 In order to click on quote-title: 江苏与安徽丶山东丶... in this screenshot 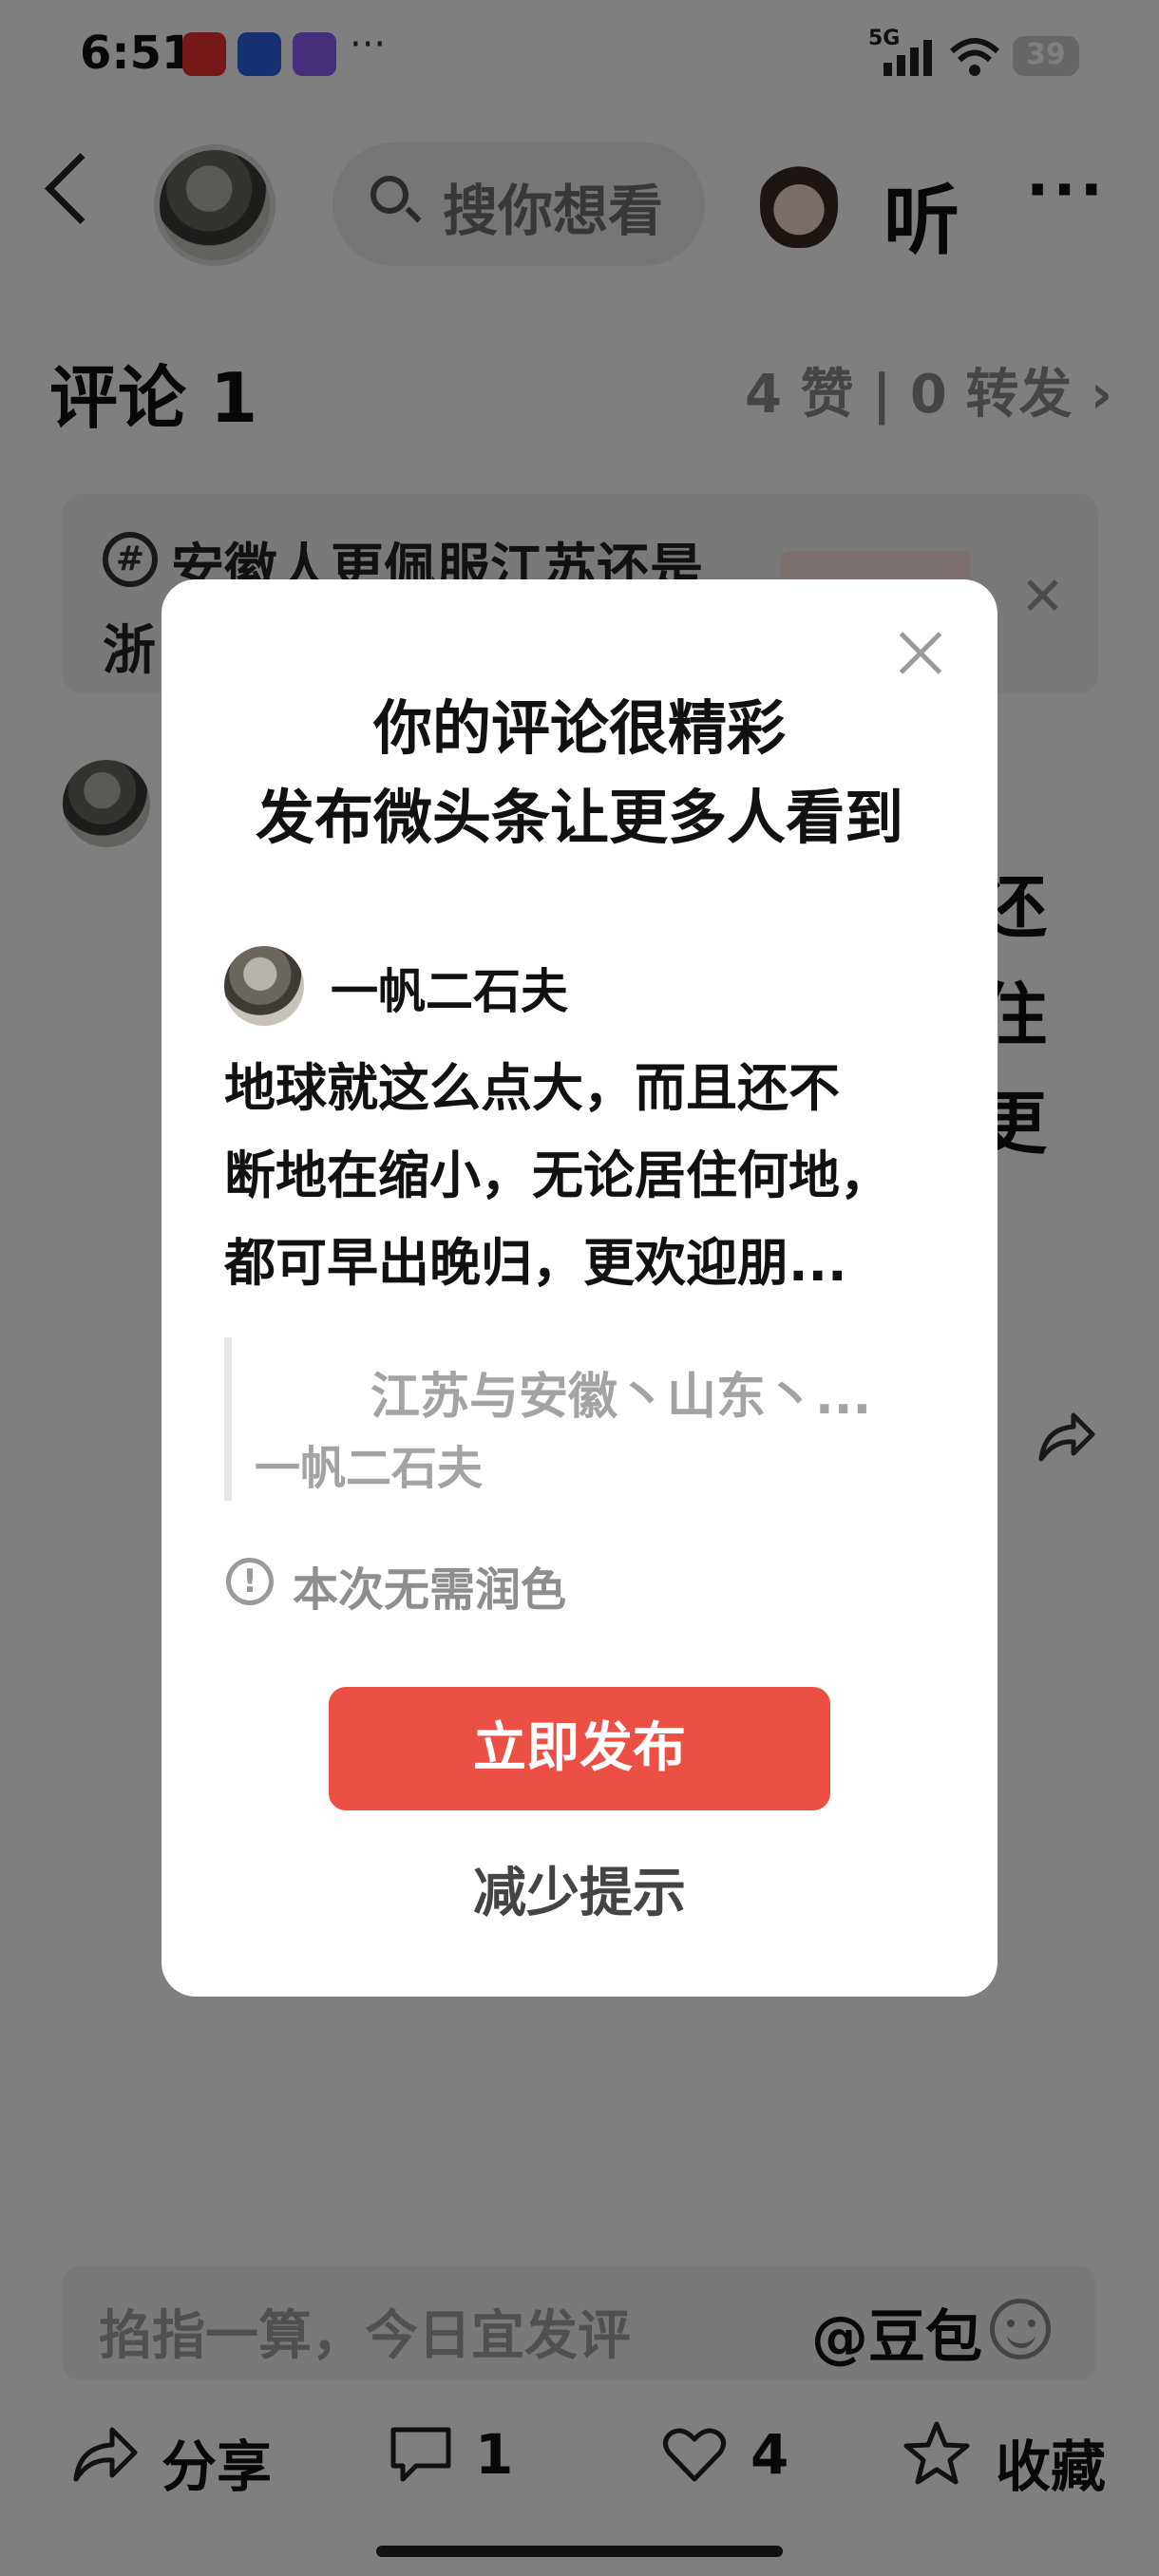, I will do `click(621, 1397)`.